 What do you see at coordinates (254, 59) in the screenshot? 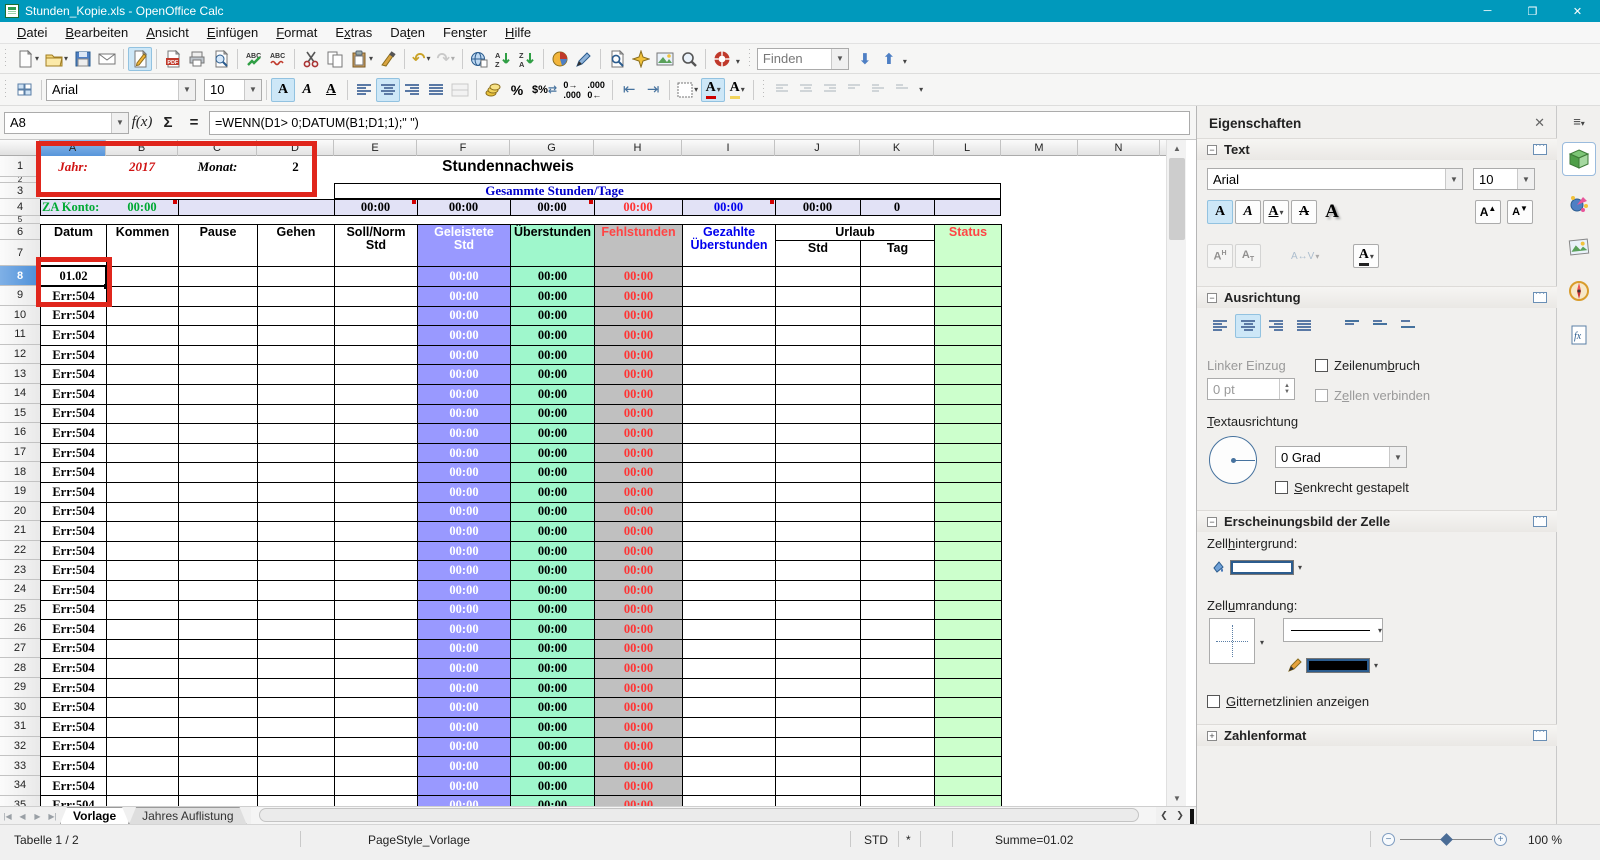
I see `spelling-button: ABC` at bounding box center [254, 59].